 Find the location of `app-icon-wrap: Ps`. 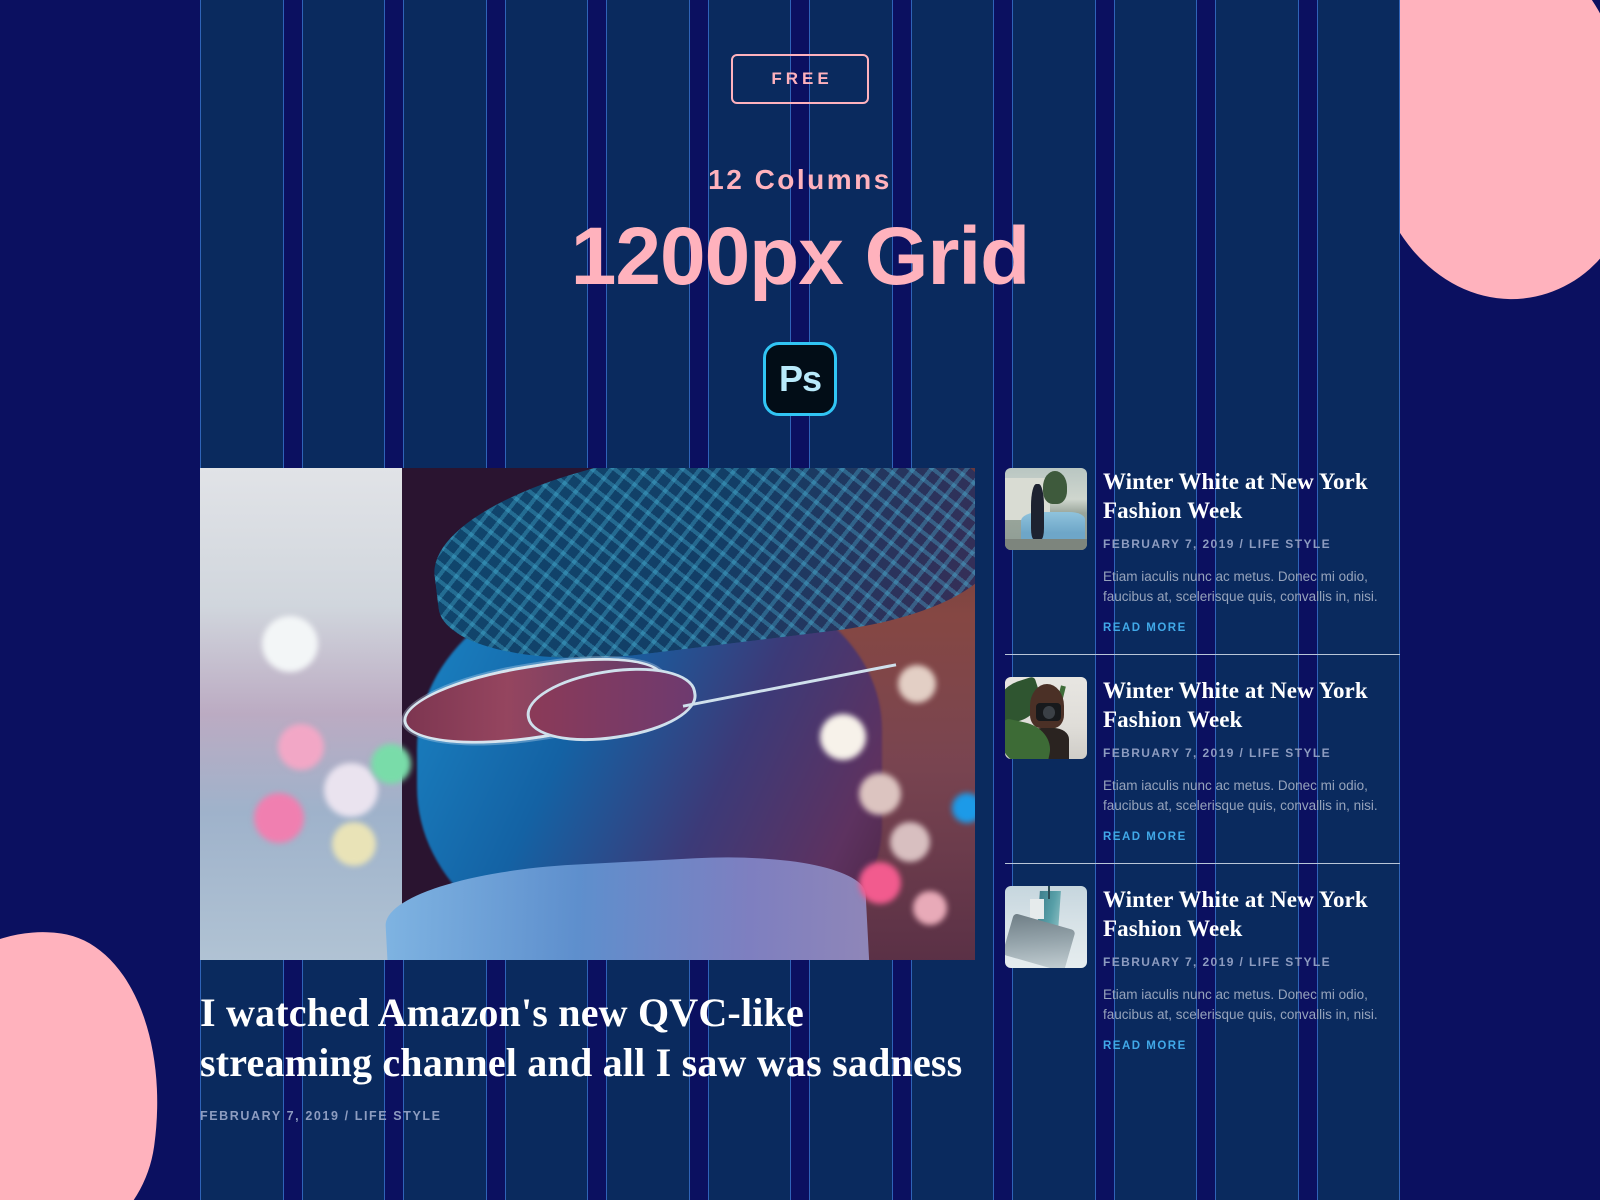

app-icon-wrap: Ps is located at coordinates (800, 379).